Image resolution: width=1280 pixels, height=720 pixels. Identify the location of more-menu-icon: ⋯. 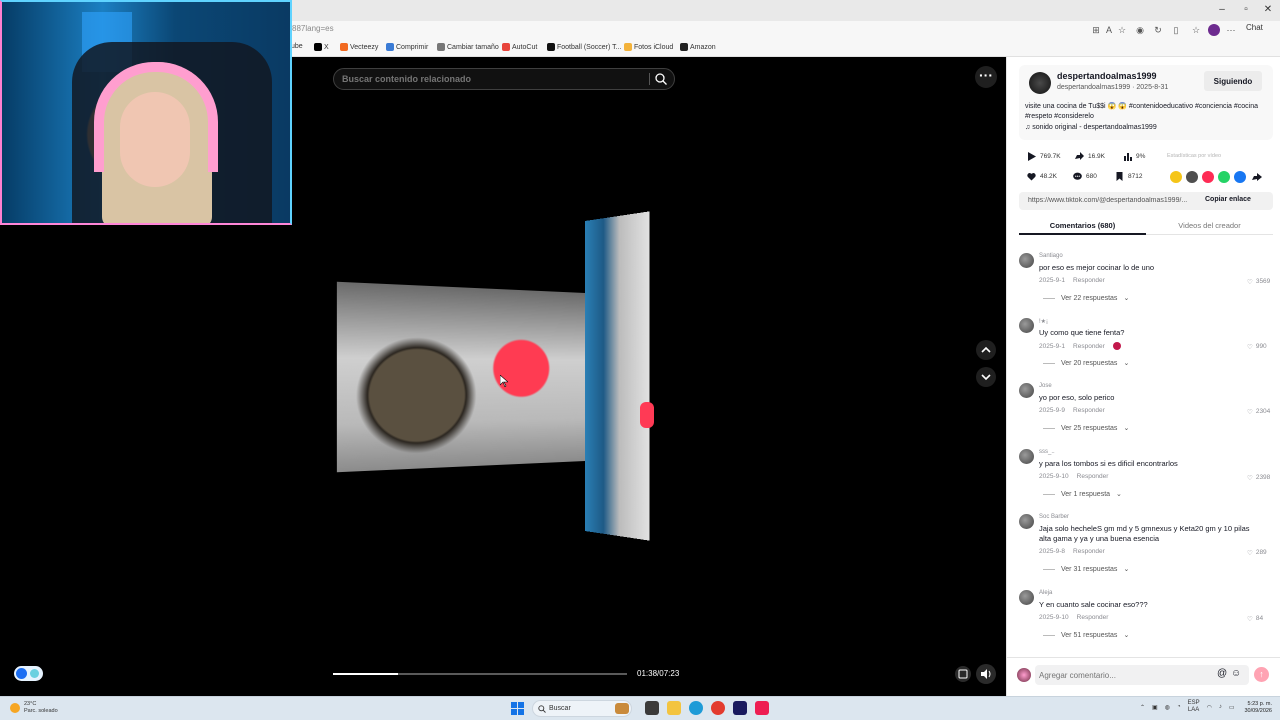
(1231, 30).